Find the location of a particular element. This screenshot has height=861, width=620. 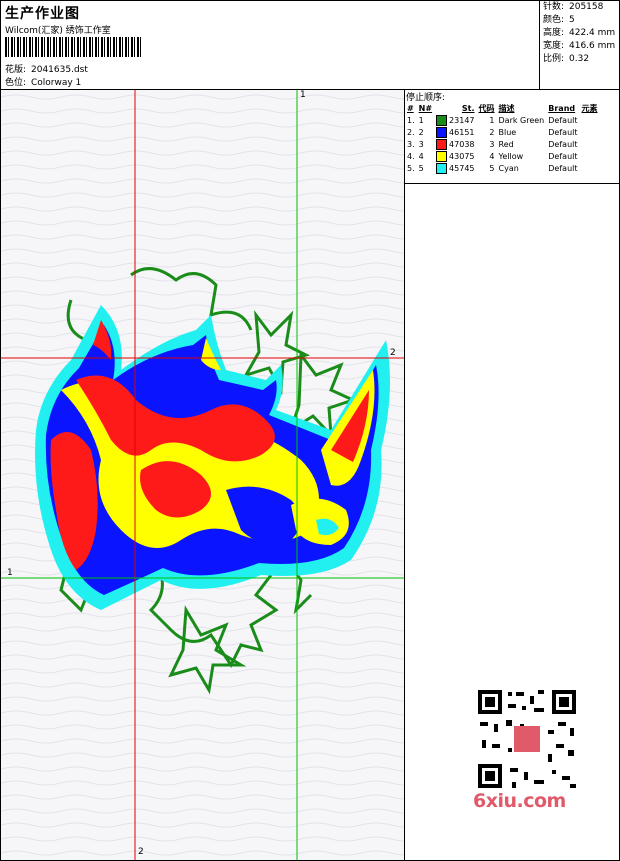

red-vertical-guide-label: 2 is located at coordinates (141, 852).